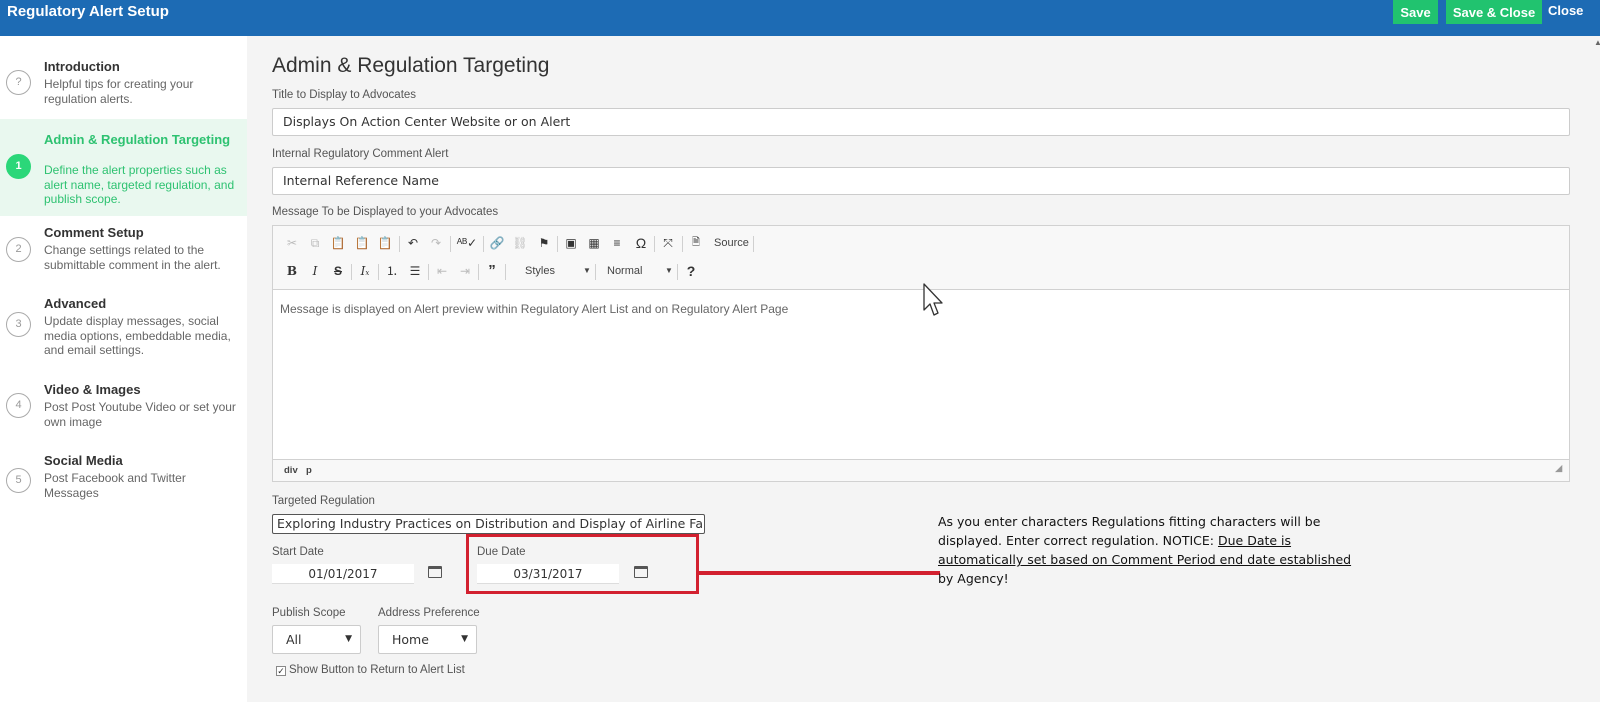 Image resolution: width=1600 pixels, height=702 pixels. I want to click on step-title: Advanced, so click(75, 303).